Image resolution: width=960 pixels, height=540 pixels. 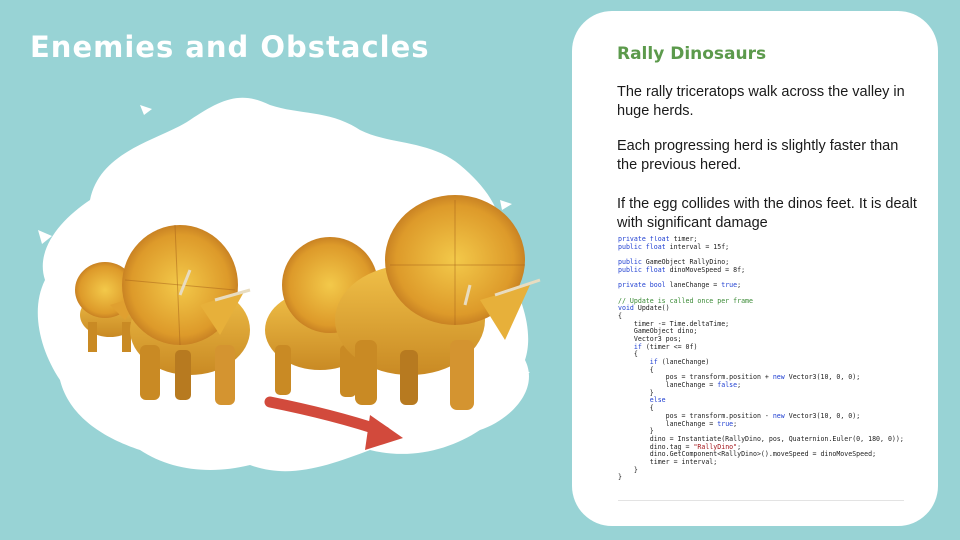 I want to click on code-line: private bool laneChange = true;, so click(x=680, y=285).